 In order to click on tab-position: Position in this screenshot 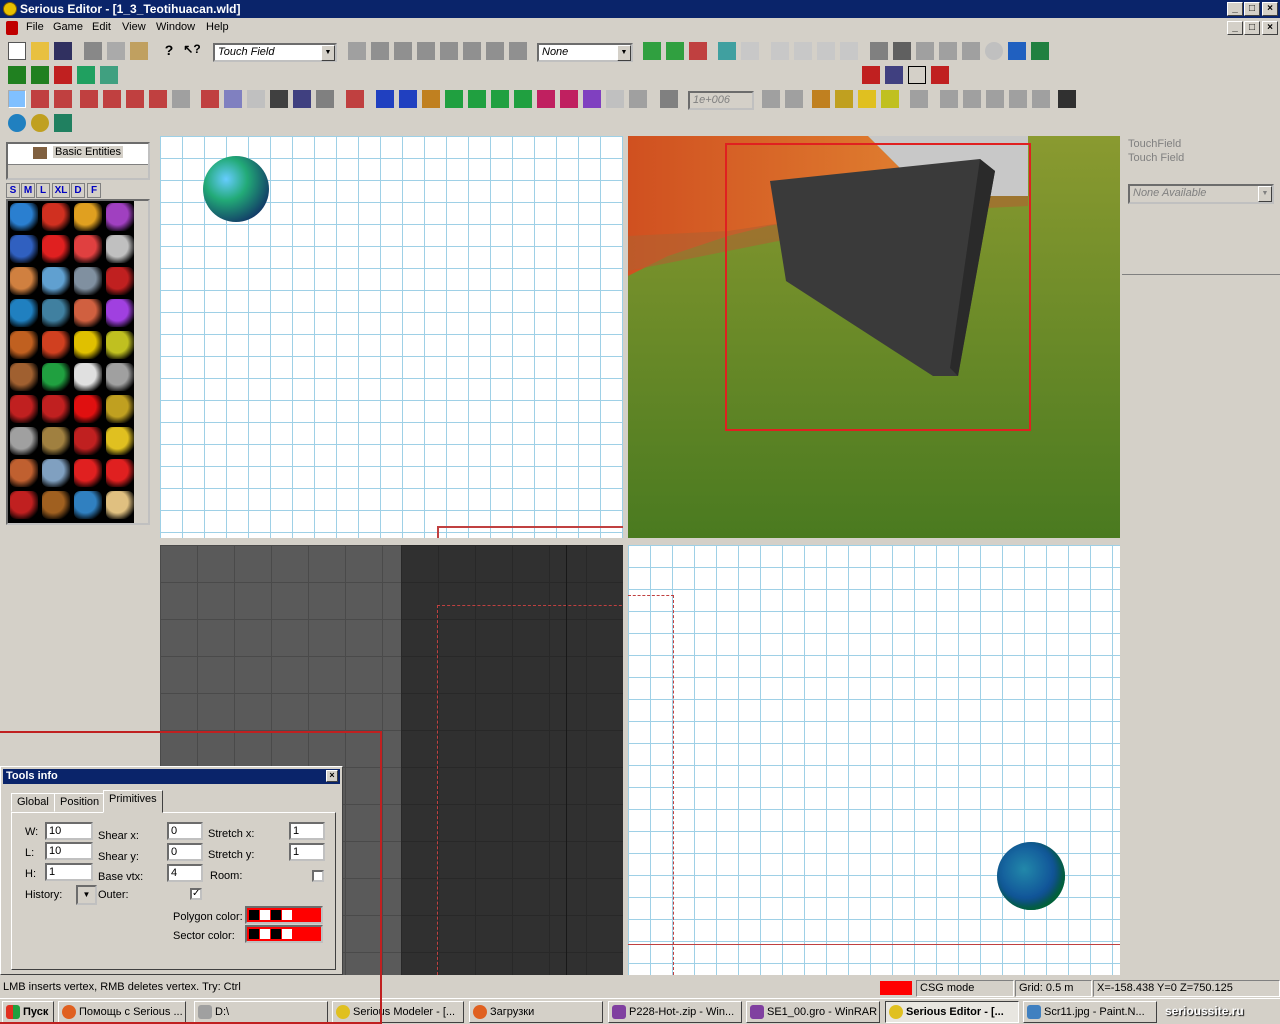, I will do `click(80, 802)`.